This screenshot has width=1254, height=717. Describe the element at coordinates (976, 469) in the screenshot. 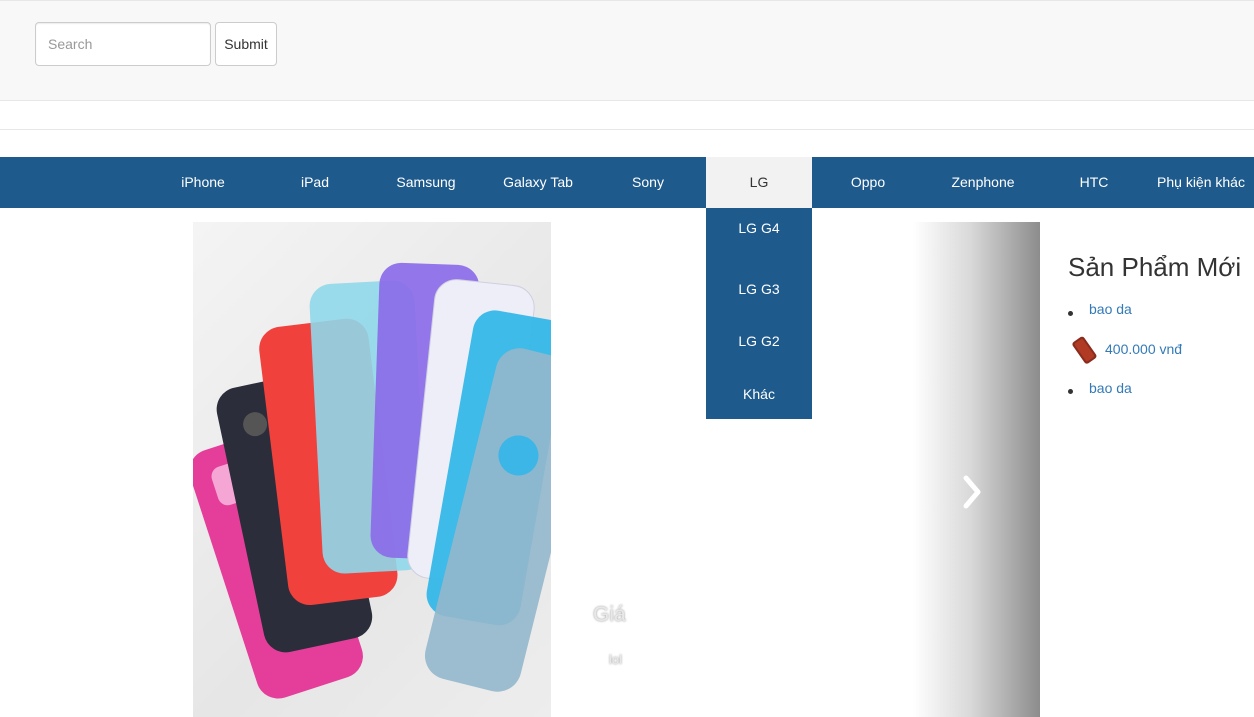

I see `carousel-next-area` at that location.